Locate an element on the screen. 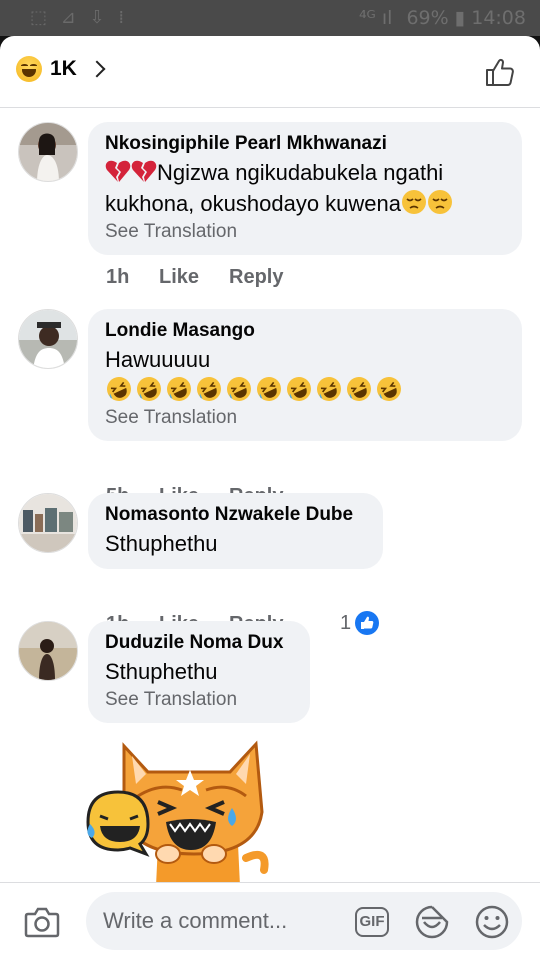  comment-text: kukhona, okushodayo kuwena is located at coordinates (253, 203).